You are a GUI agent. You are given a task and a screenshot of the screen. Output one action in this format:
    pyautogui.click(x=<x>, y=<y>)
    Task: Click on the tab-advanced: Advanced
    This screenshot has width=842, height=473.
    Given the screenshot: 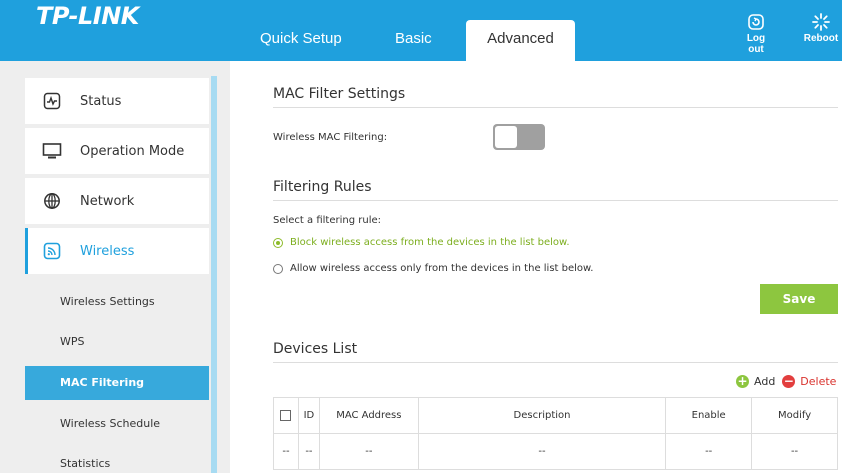 What is the action you would take?
    pyautogui.click(x=520, y=40)
    